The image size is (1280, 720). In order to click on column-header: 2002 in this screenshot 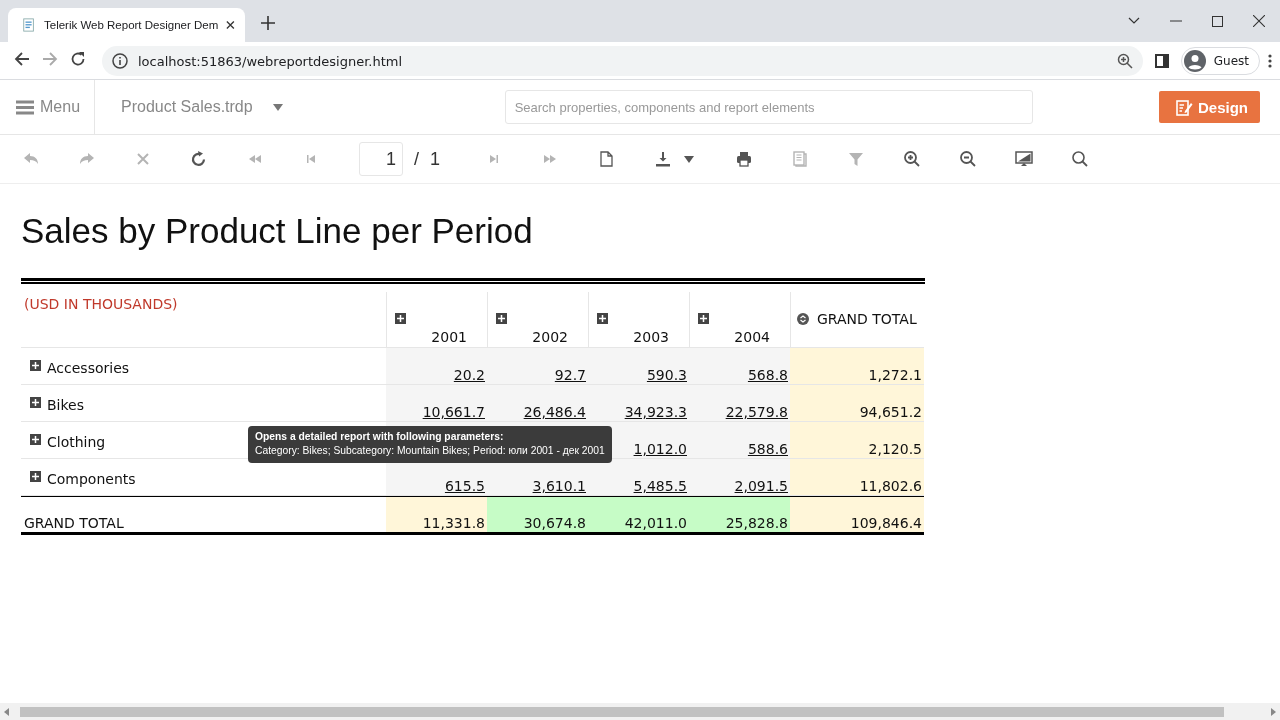, I will do `click(550, 337)`.